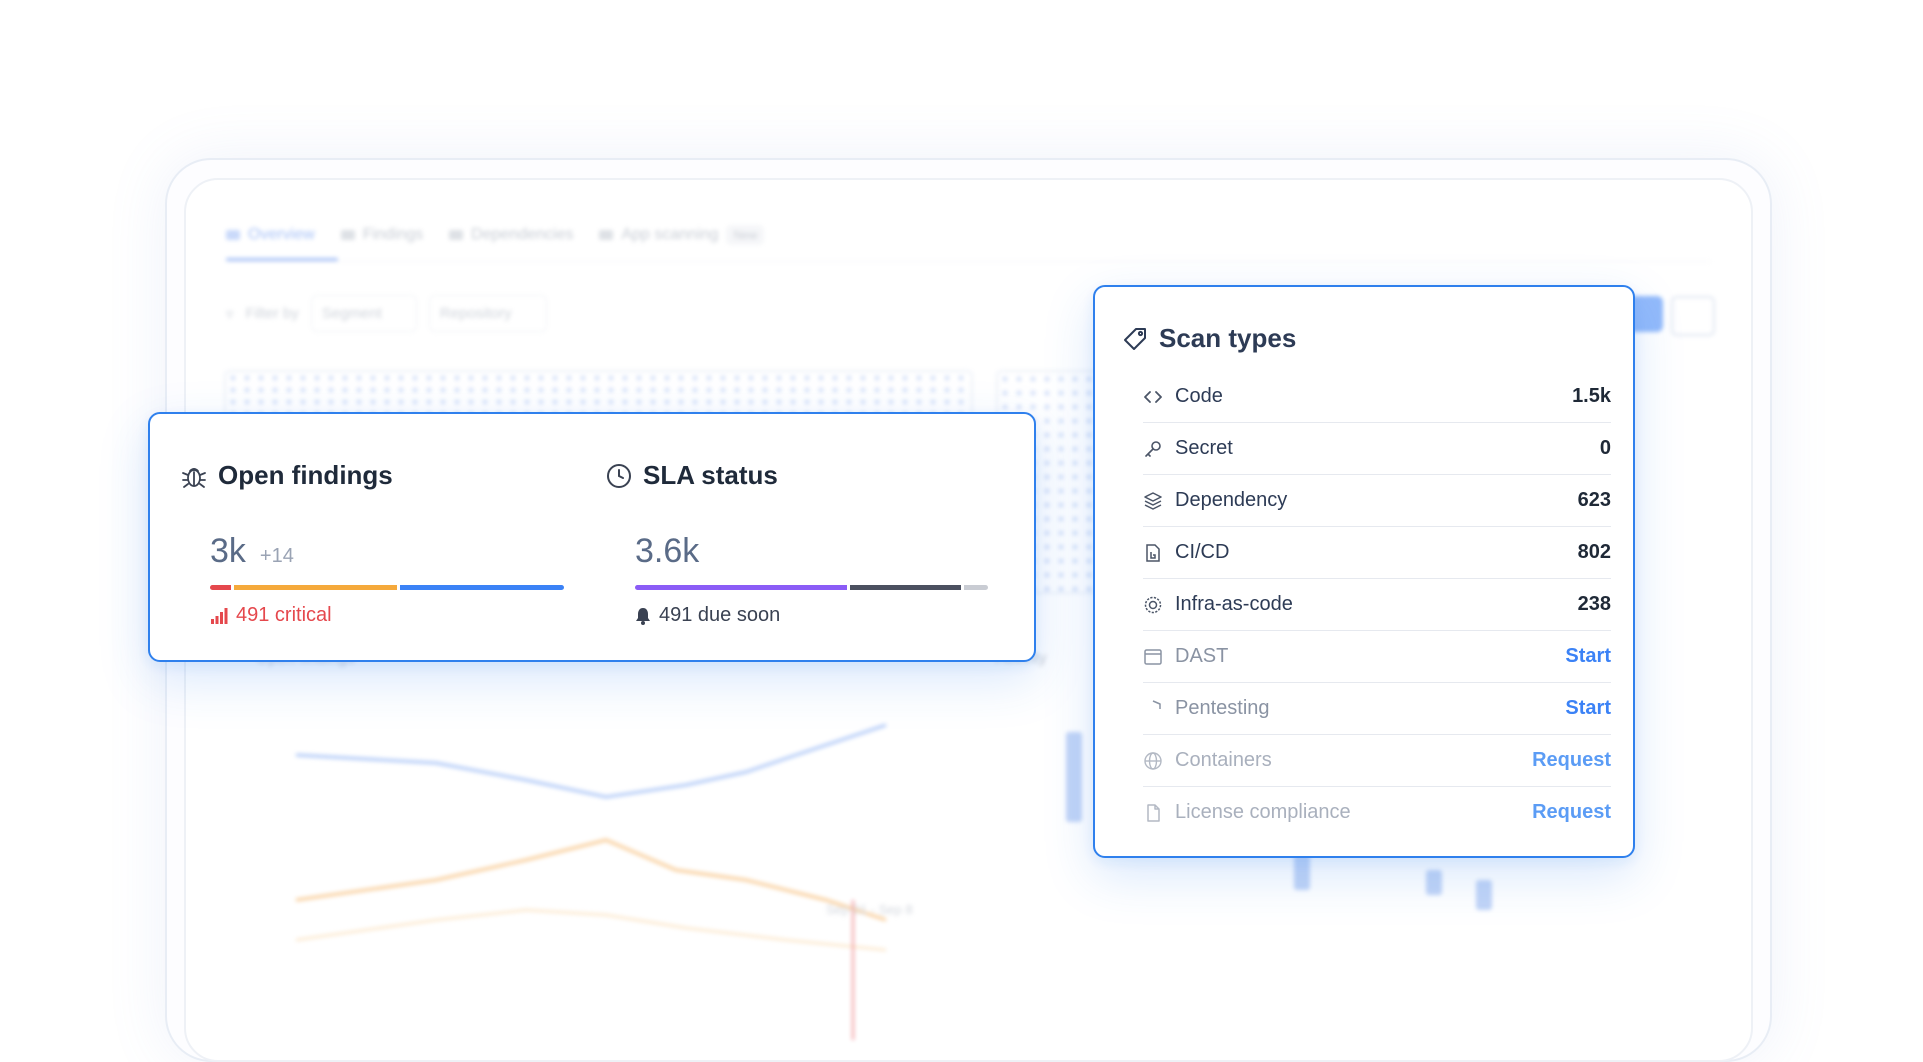 The image size is (1923, 1062). I want to click on open-findings-metric: Open findings 3k +14 491 critical, so click(372, 543).